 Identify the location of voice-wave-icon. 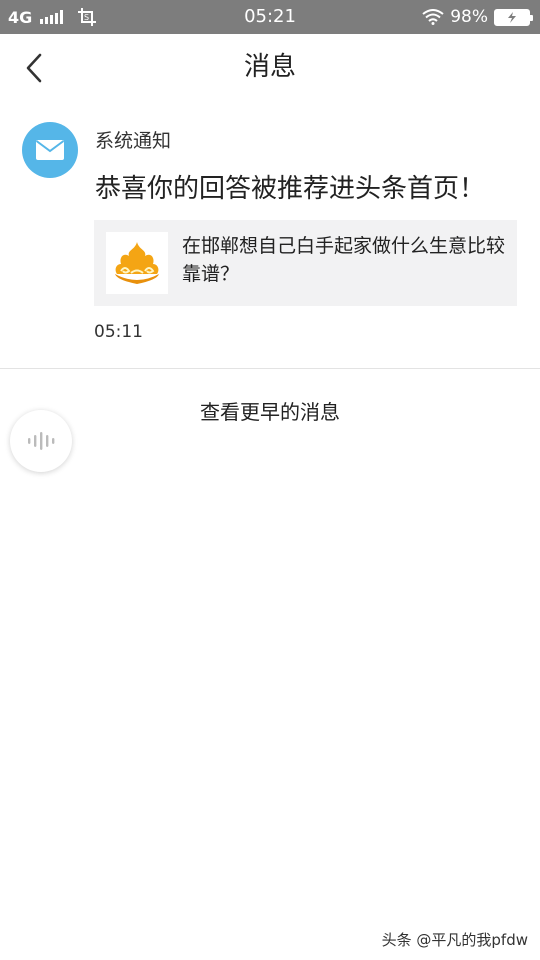
(41, 441).